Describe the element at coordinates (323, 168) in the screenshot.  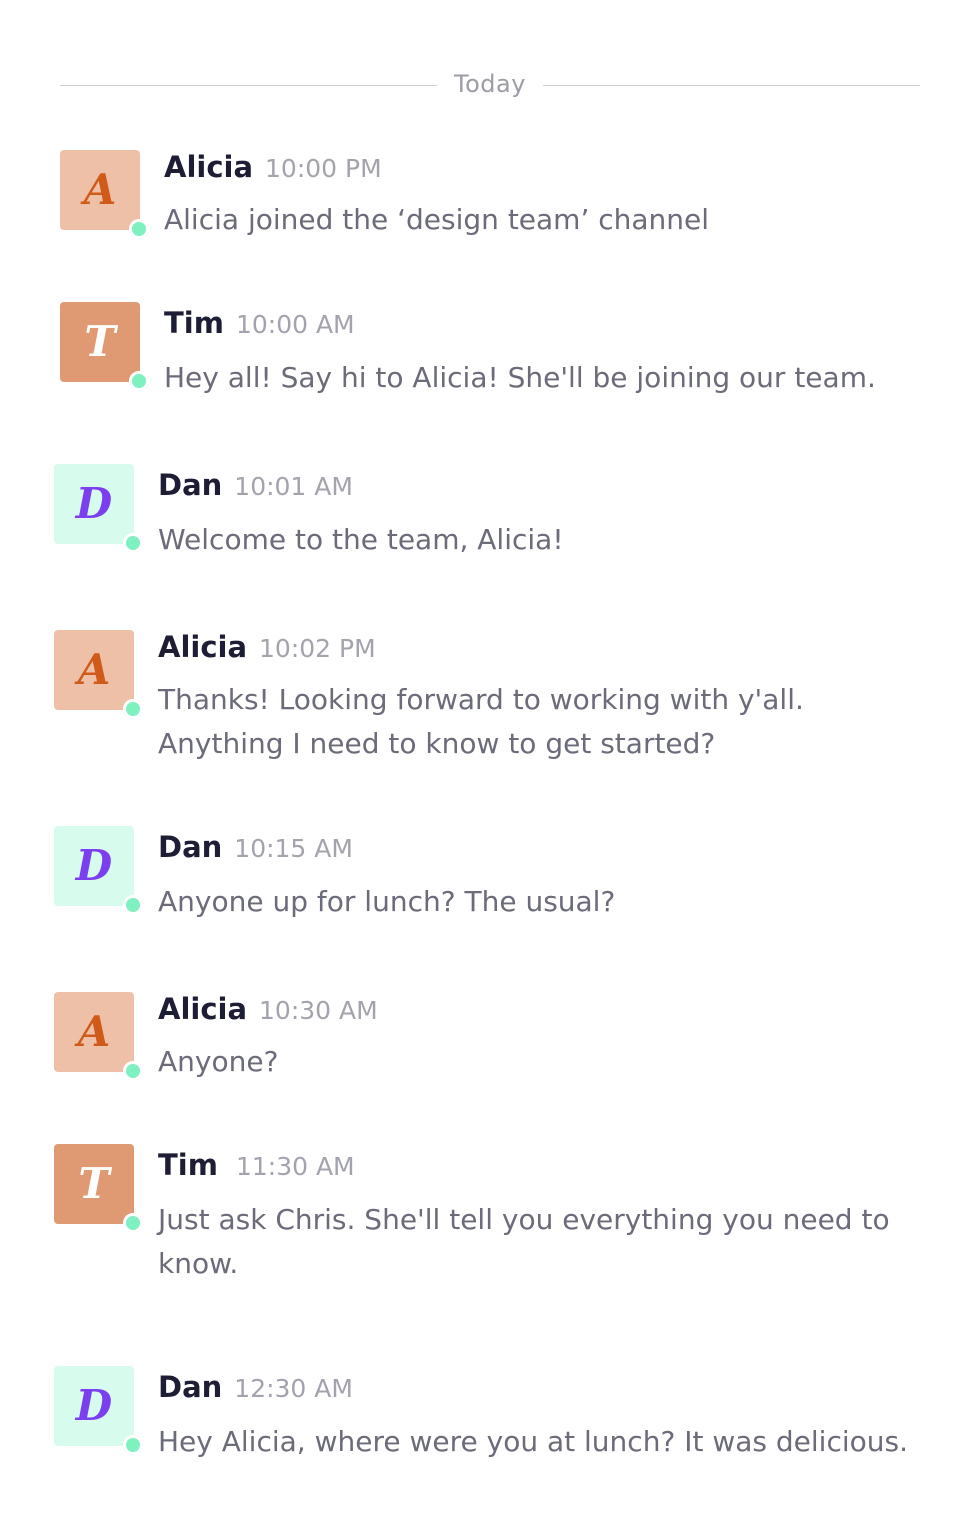
I see `message-timestamp: 10:00 PM` at that location.